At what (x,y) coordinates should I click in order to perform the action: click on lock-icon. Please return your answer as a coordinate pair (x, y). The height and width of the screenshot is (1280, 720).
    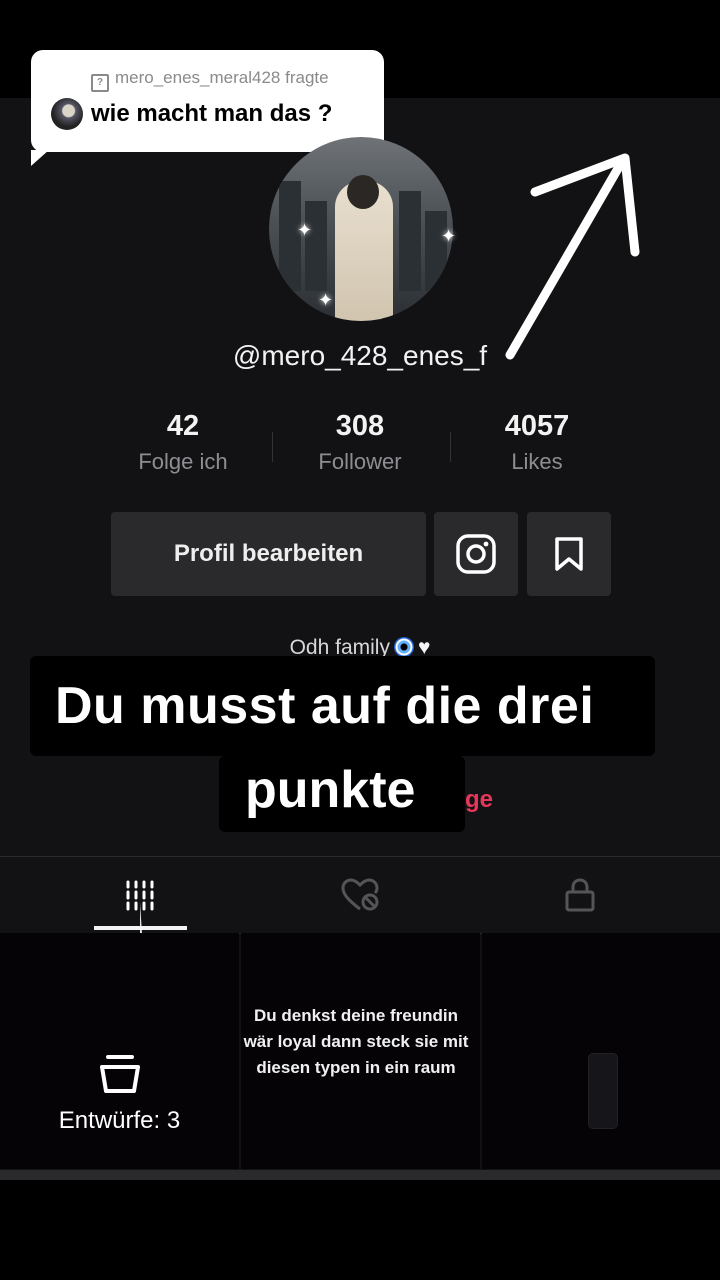
    Looking at the image, I should click on (580, 895).